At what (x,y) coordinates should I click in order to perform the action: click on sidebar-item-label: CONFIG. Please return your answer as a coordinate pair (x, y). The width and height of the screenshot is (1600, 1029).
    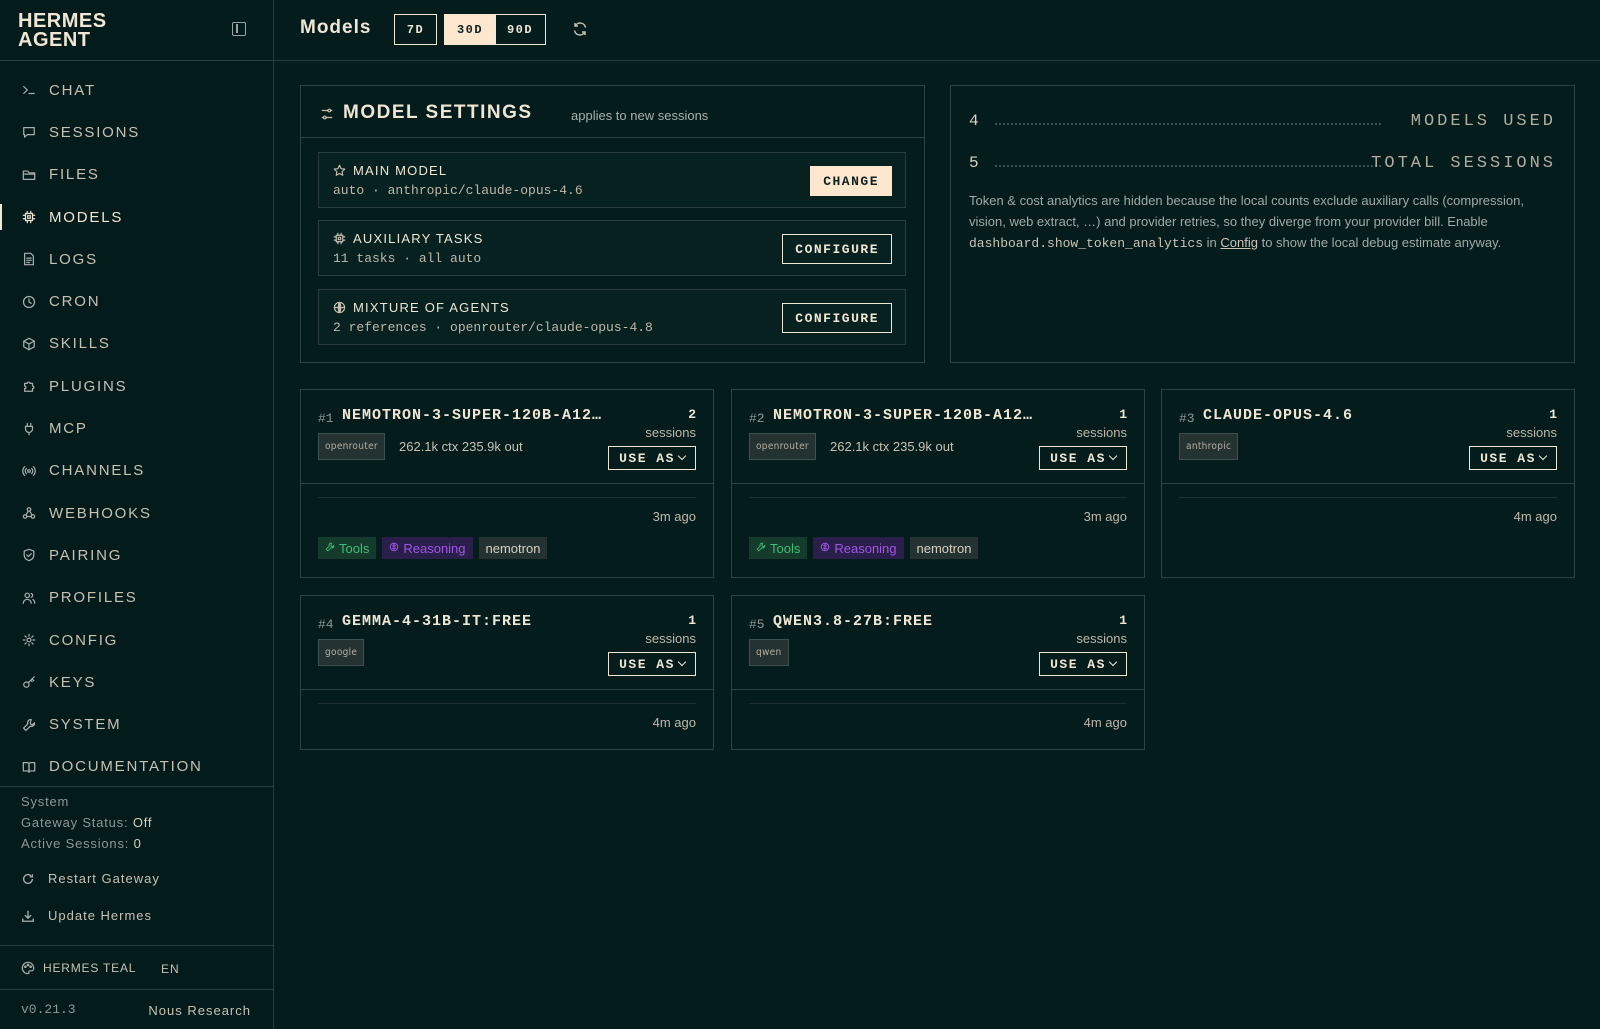
    Looking at the image, I should click on (84, 640).